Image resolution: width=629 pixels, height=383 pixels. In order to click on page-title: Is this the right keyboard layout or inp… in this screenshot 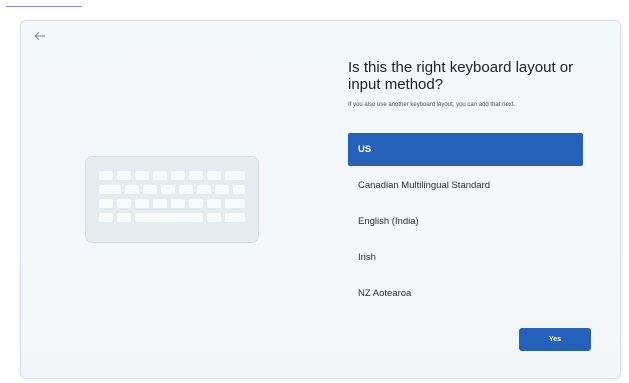, I will do `click(461, 76)`.